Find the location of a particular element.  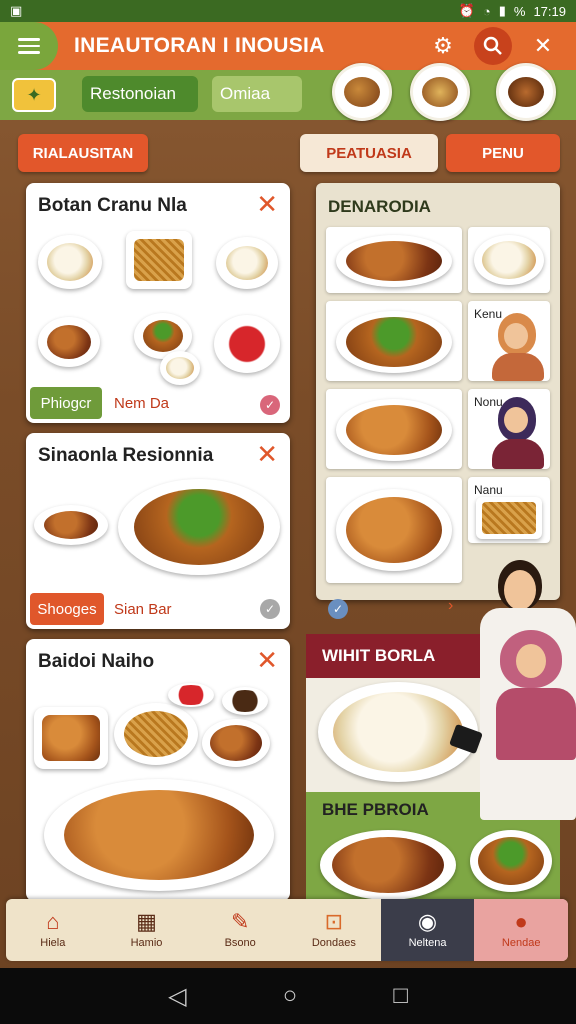

menu-action-button: PENU is located at coordinates (503, 153).